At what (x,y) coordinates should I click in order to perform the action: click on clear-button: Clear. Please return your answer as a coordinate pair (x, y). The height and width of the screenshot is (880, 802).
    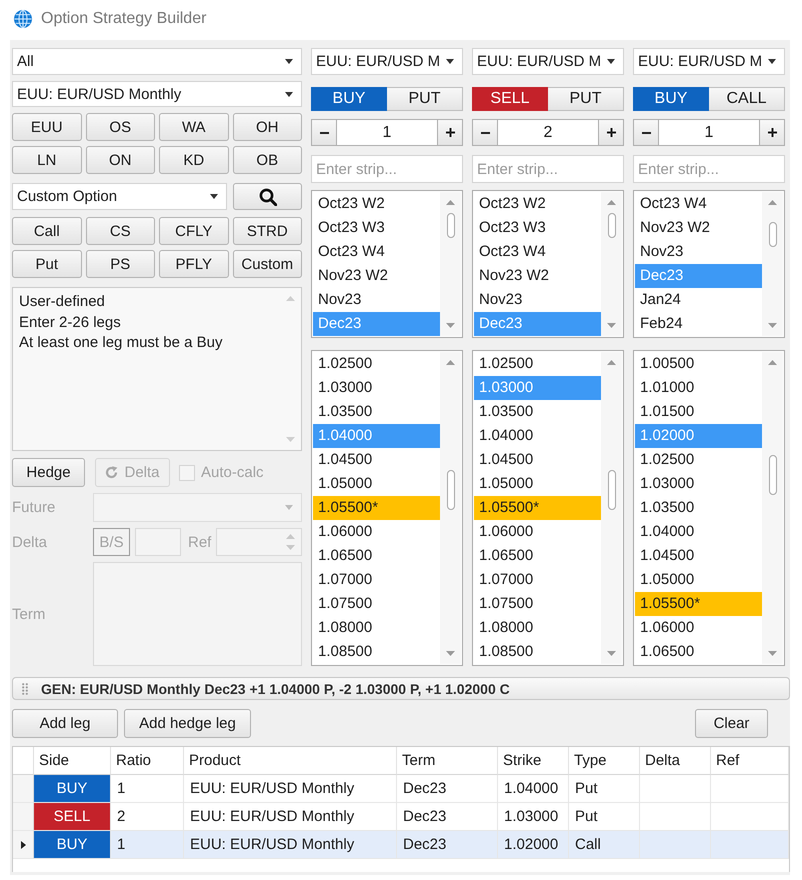
    Looking at the image, I should click on (731, 723).